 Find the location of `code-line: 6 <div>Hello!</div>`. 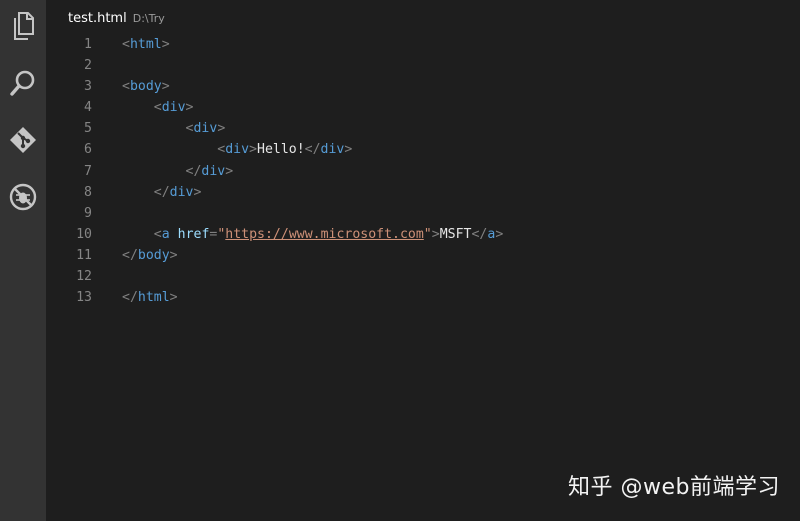

code-line: 6 <div>Hello!</div> is located at coordinates (274, 149).